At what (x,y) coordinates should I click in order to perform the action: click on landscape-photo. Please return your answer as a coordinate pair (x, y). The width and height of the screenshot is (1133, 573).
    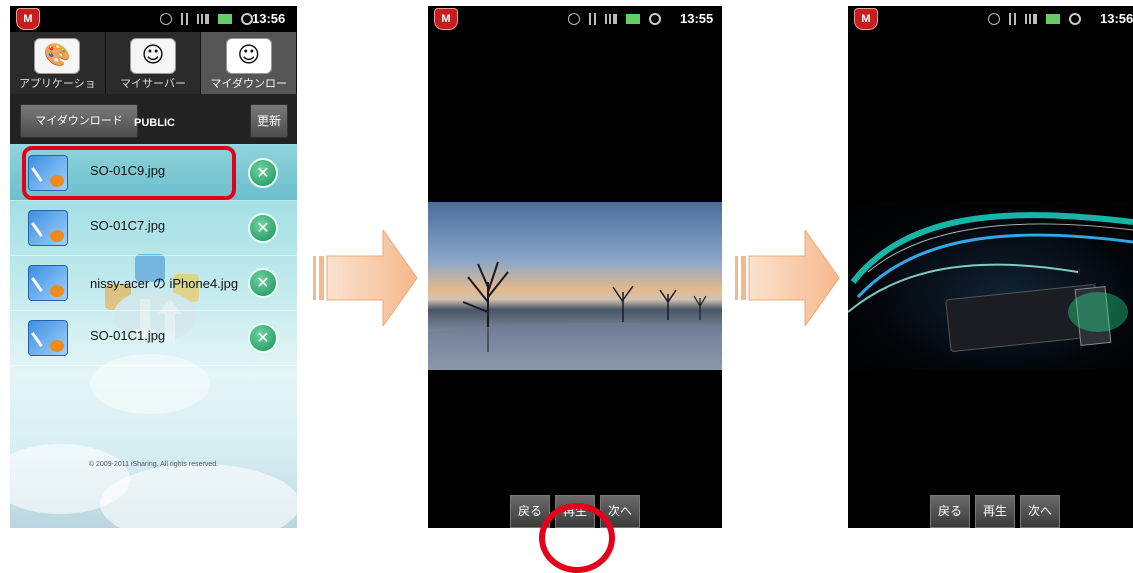
    Looking at the image, I should click on (575, 286).